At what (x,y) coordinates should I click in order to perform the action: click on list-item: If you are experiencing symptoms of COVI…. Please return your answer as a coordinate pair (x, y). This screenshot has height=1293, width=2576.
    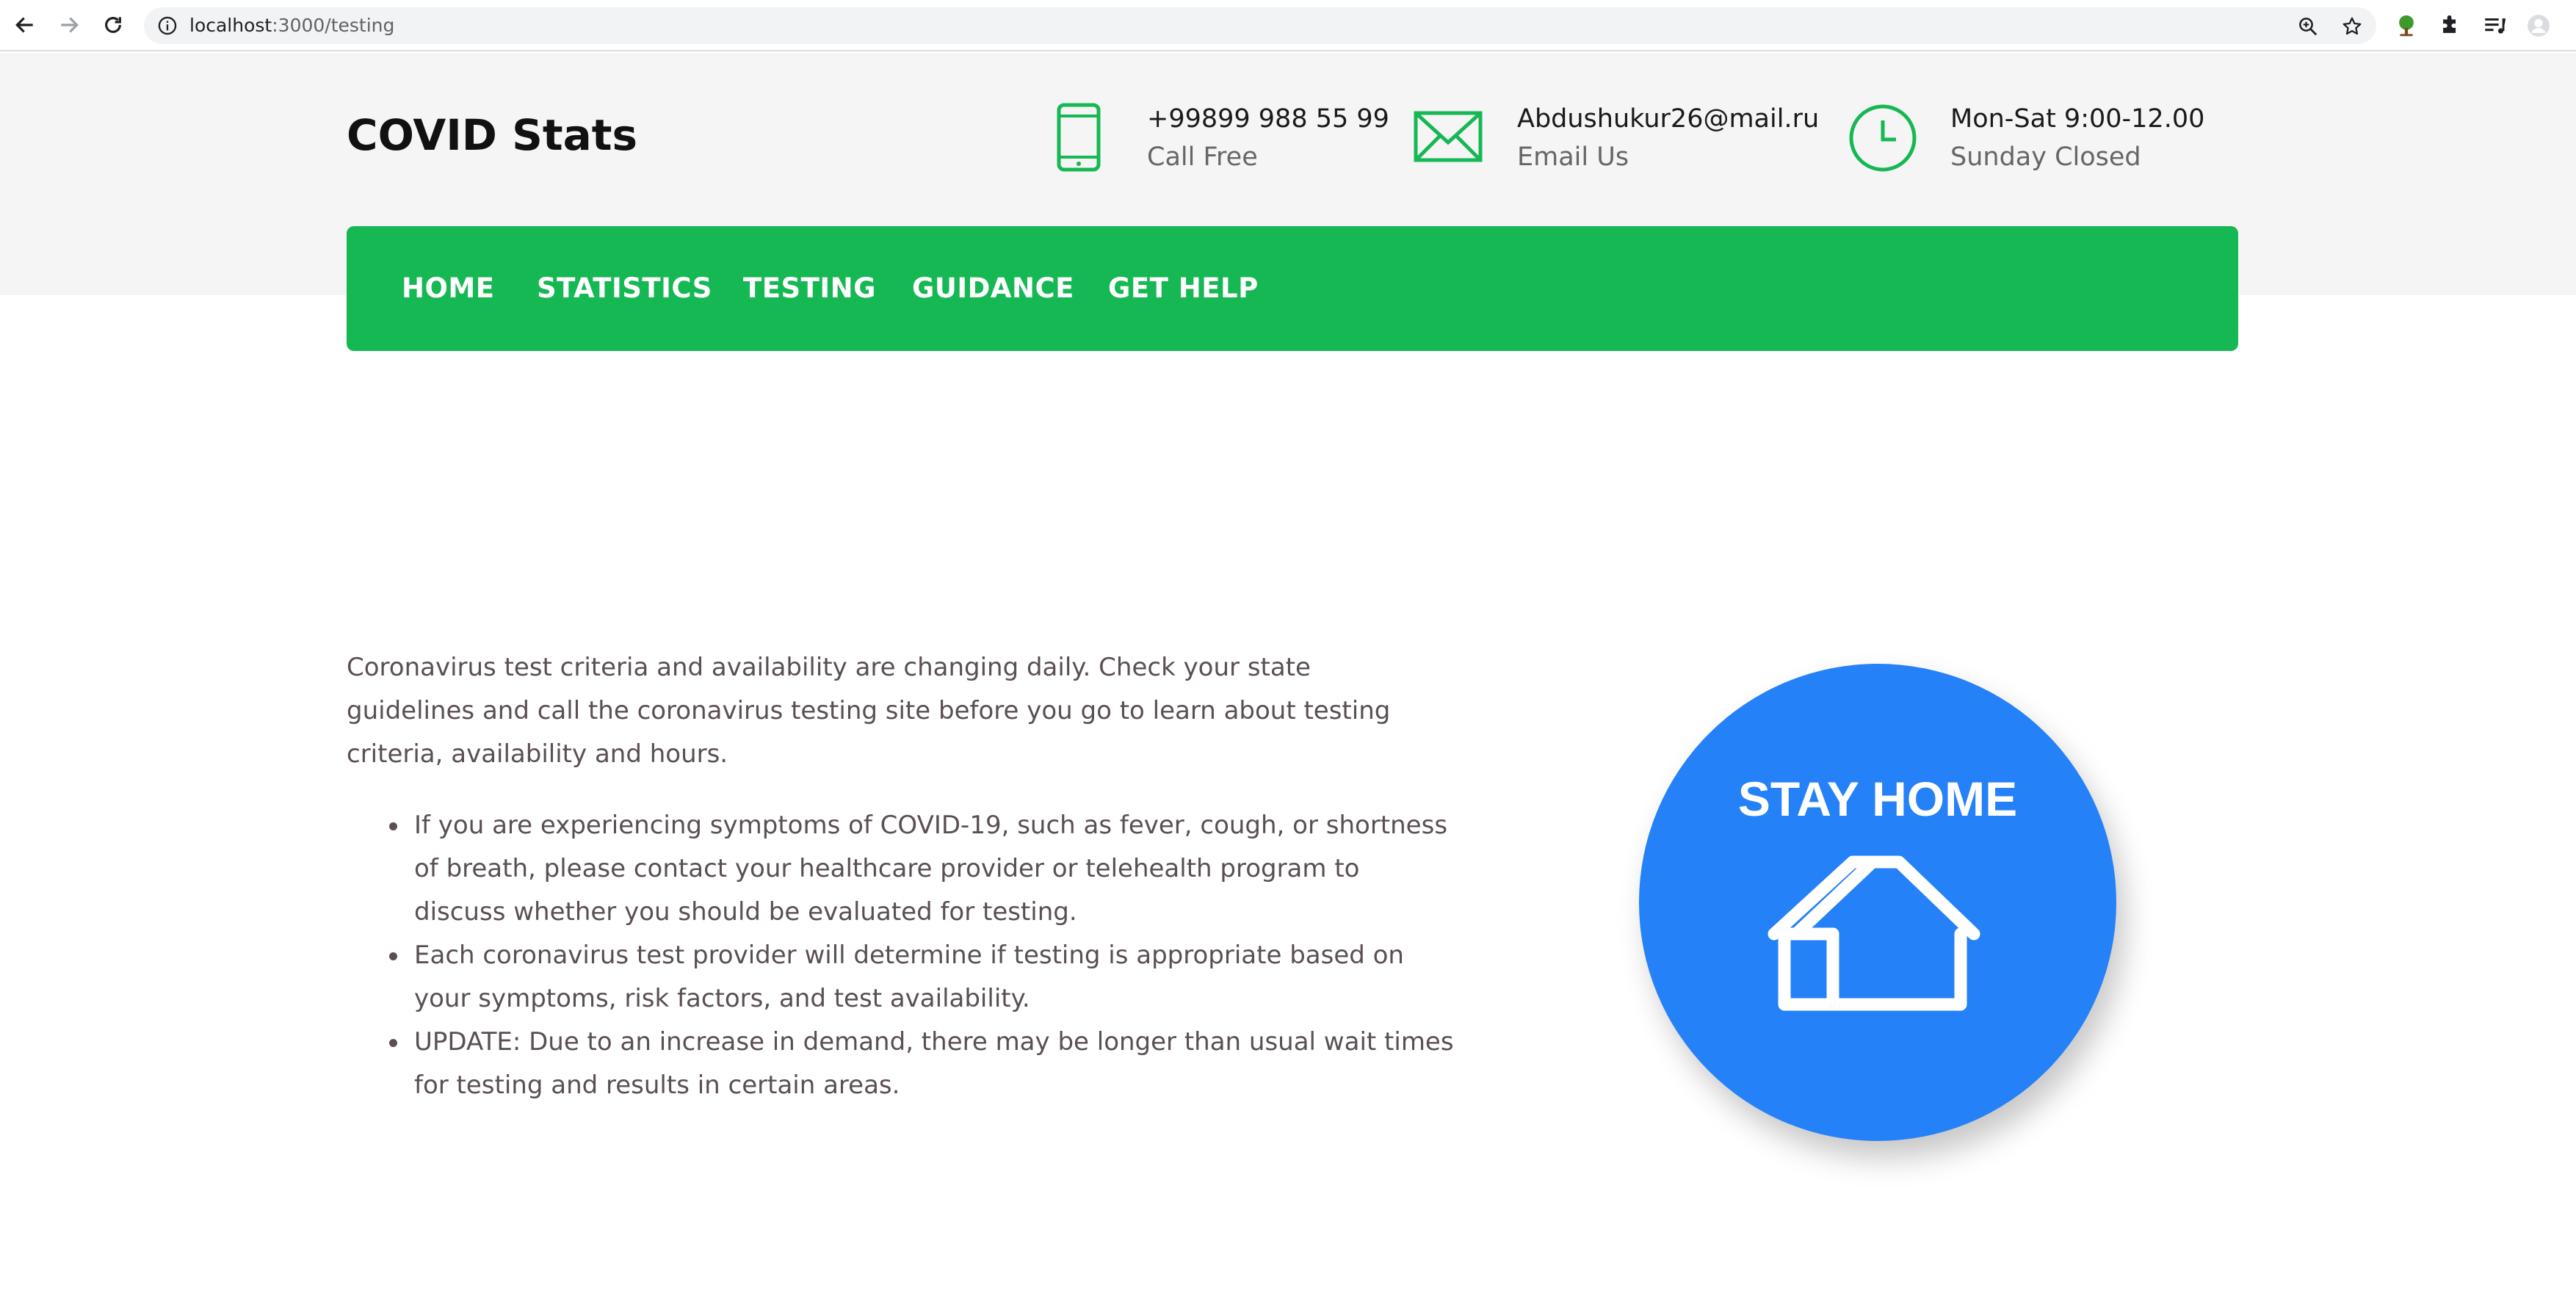
    Looking at the image, I should click on (923, 869).